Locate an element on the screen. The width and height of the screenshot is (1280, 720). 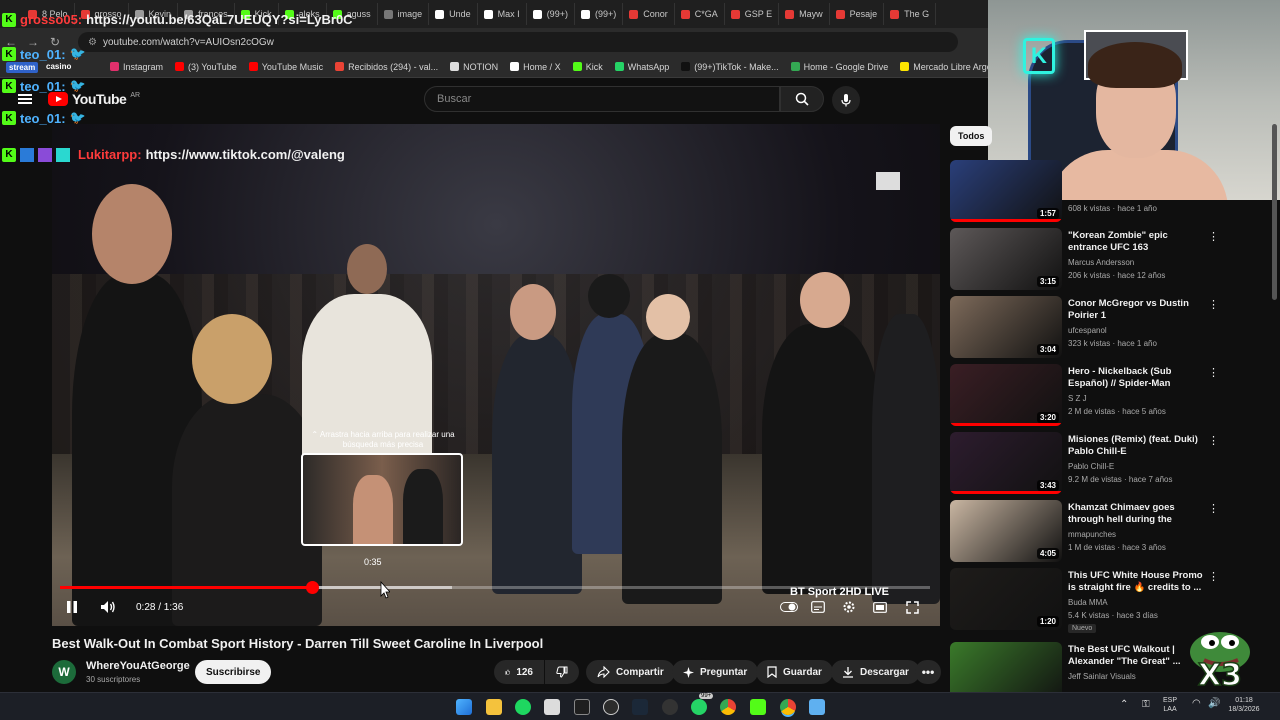
settings-button is located at coordinates (849, 607).